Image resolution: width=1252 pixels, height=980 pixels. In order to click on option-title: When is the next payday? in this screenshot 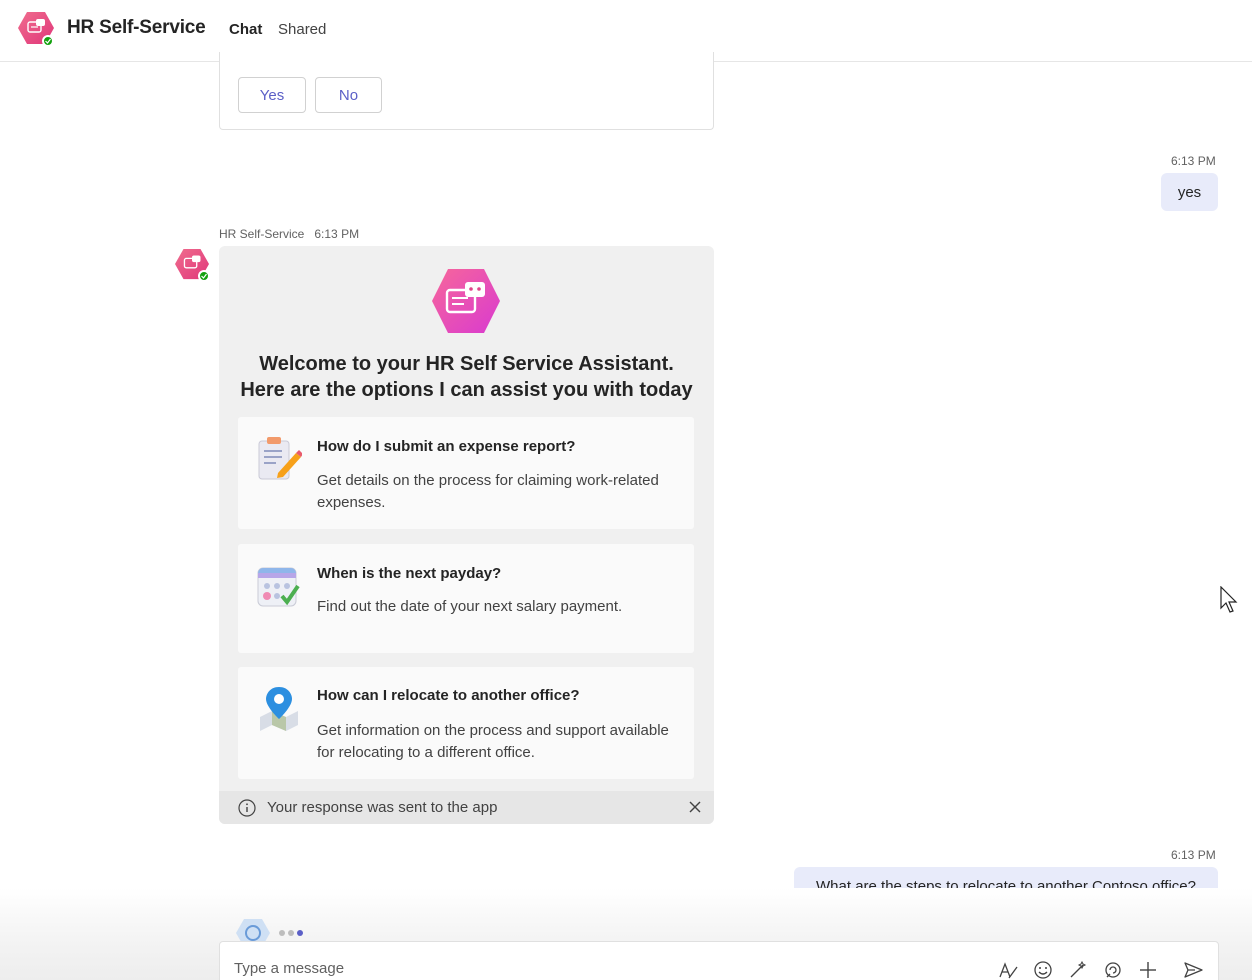, I will do `click(409, 573)`.